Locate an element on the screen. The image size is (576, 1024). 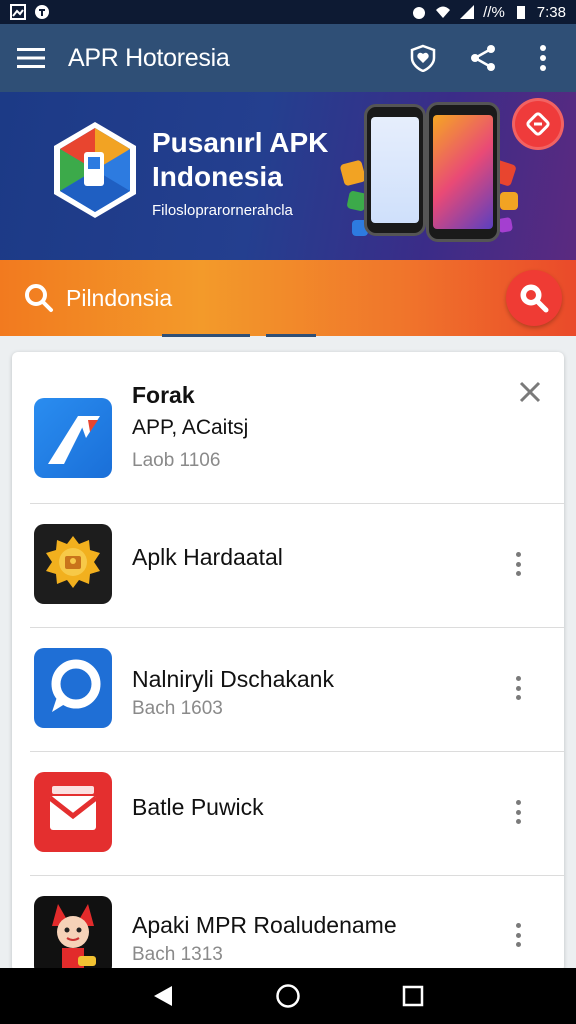
list-item: Batle Puwick is located at coordinates (288, 814).